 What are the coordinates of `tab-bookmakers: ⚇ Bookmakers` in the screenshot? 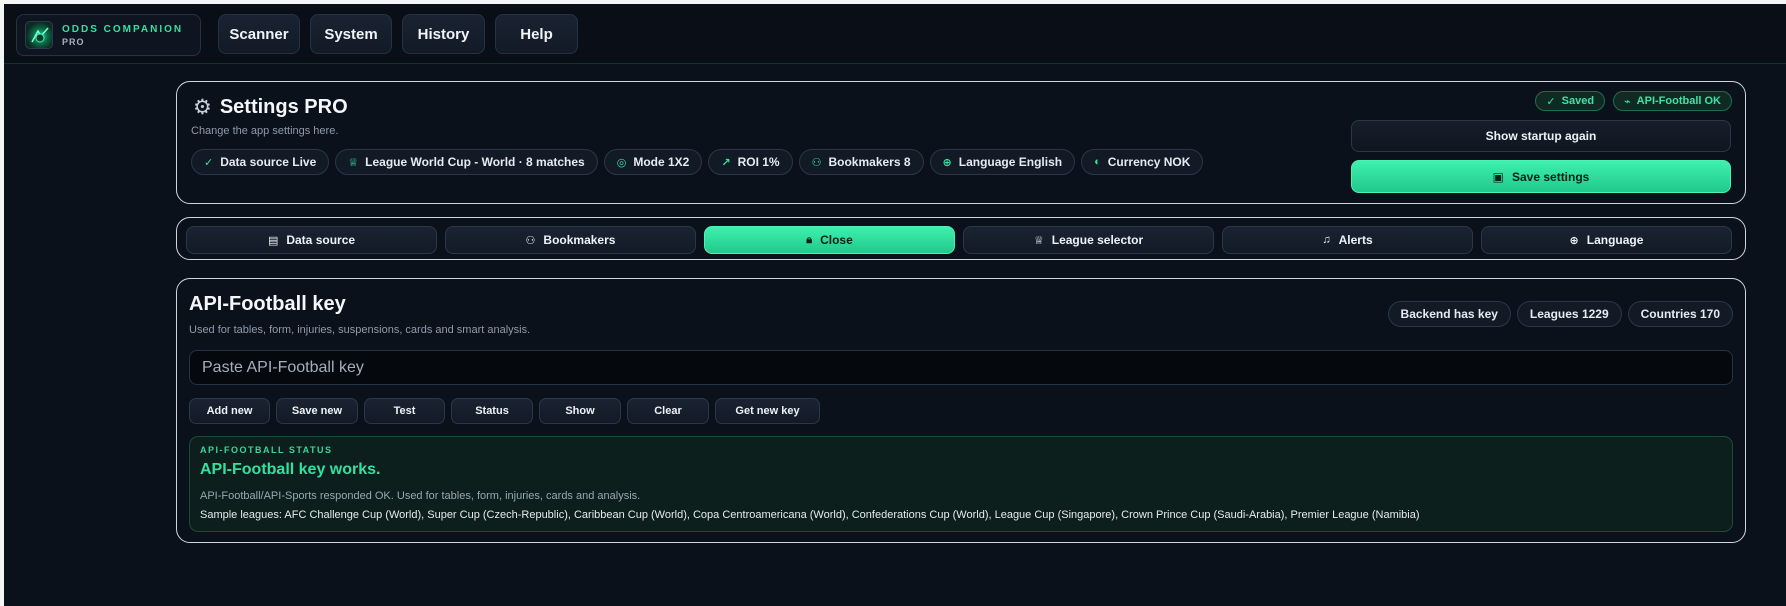 It's located at (570, 240).